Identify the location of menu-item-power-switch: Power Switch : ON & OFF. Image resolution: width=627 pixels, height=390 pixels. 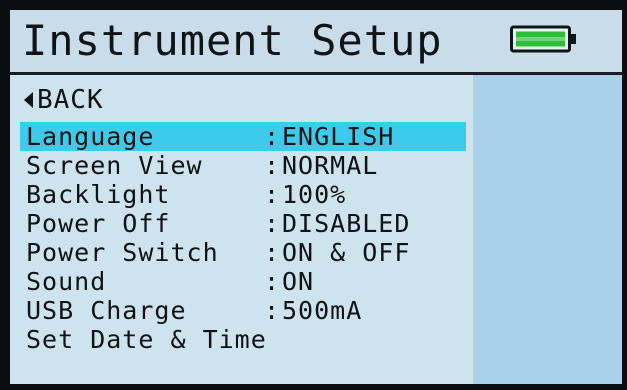
(243, 252).